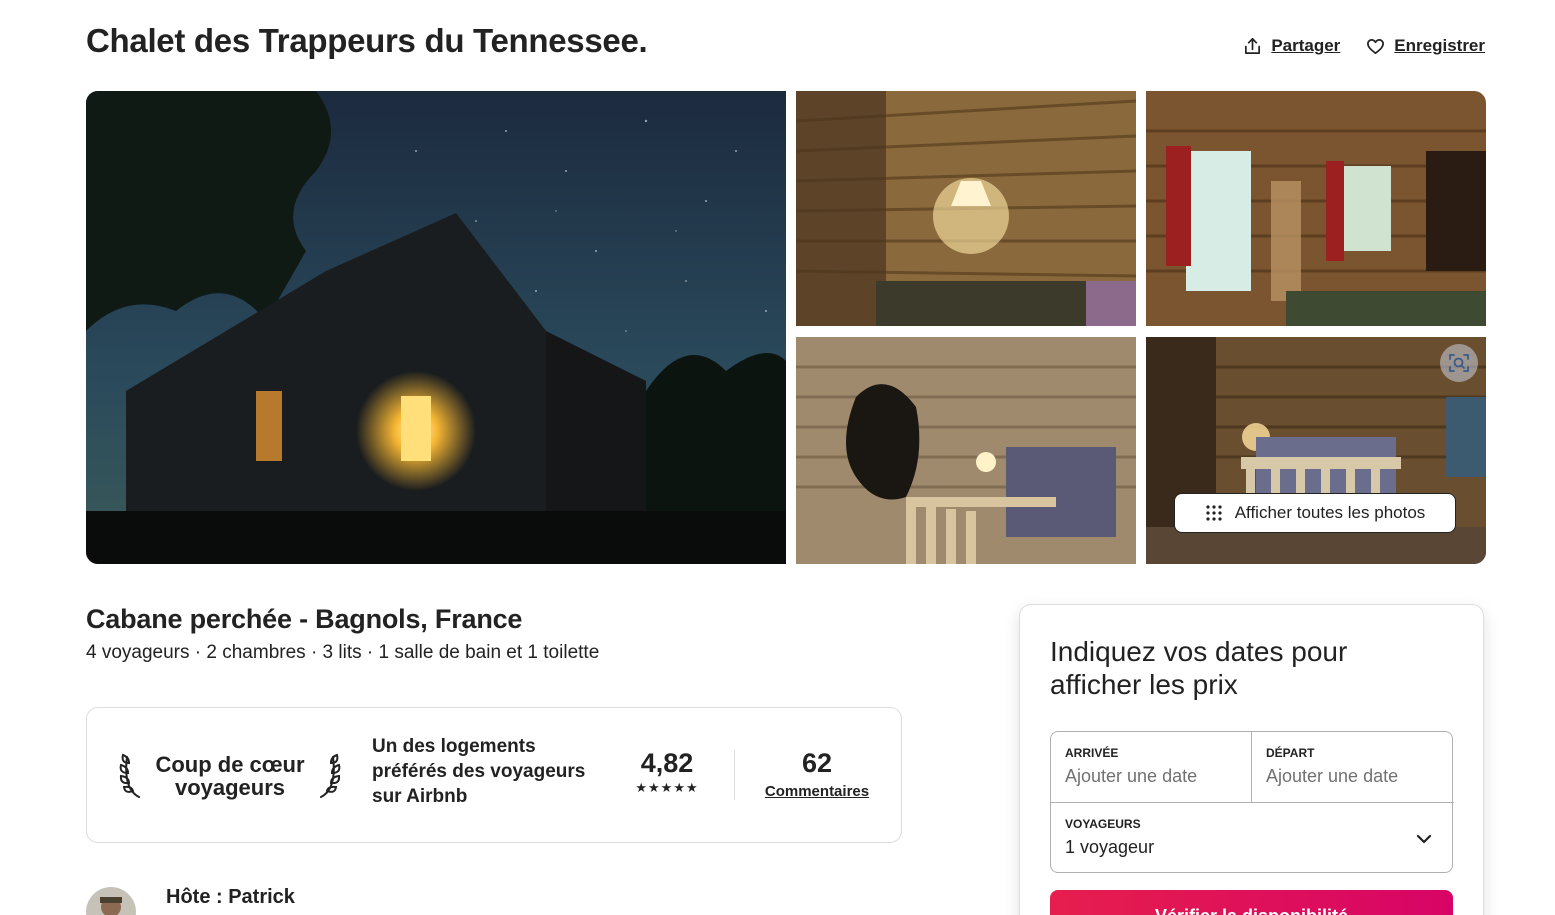 The image size is (1555, 915). What do you see at coordinates (111, 901) in the screenshot?
I see `host-avatar` at bounding box center [111, 901].